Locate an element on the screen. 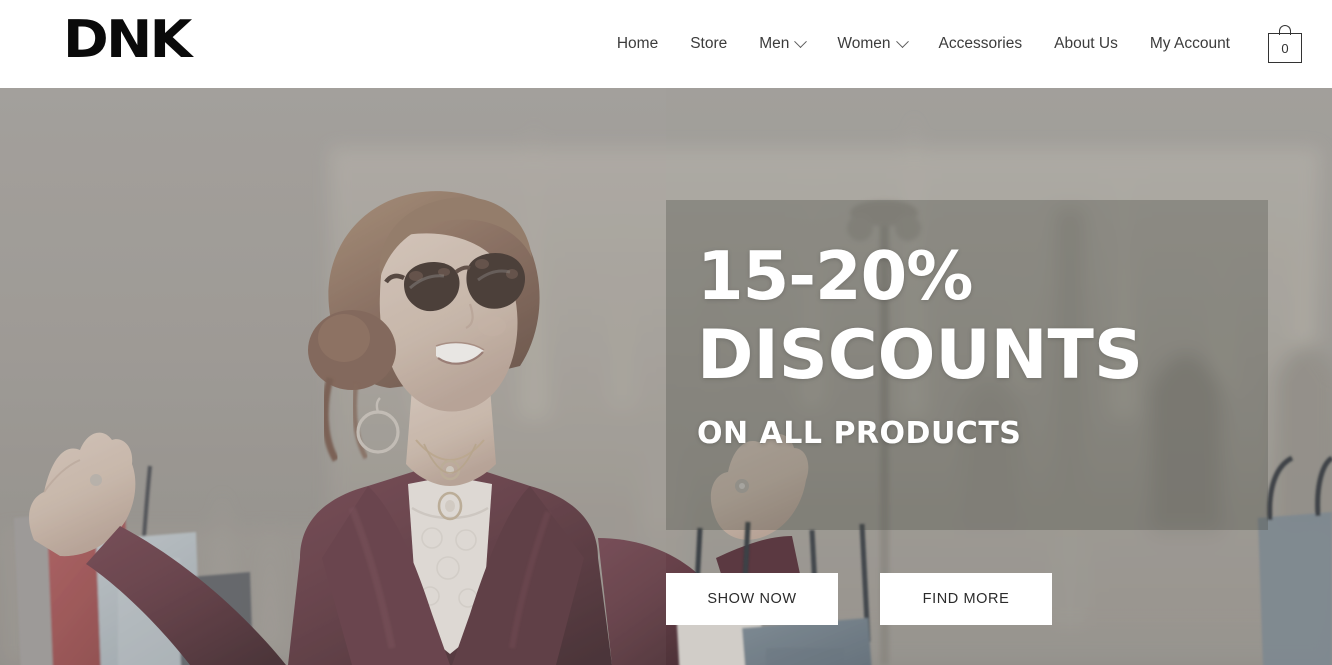 This screenshot has width=1332, height=665. nav-item-about-us: About Us is located at coordinates (1086, 44).